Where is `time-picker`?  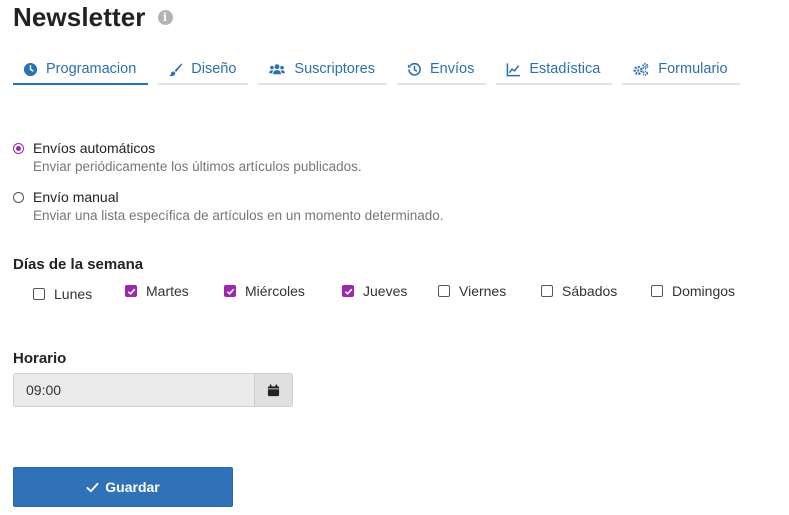
time-picker is located at coordinates (153, 390).